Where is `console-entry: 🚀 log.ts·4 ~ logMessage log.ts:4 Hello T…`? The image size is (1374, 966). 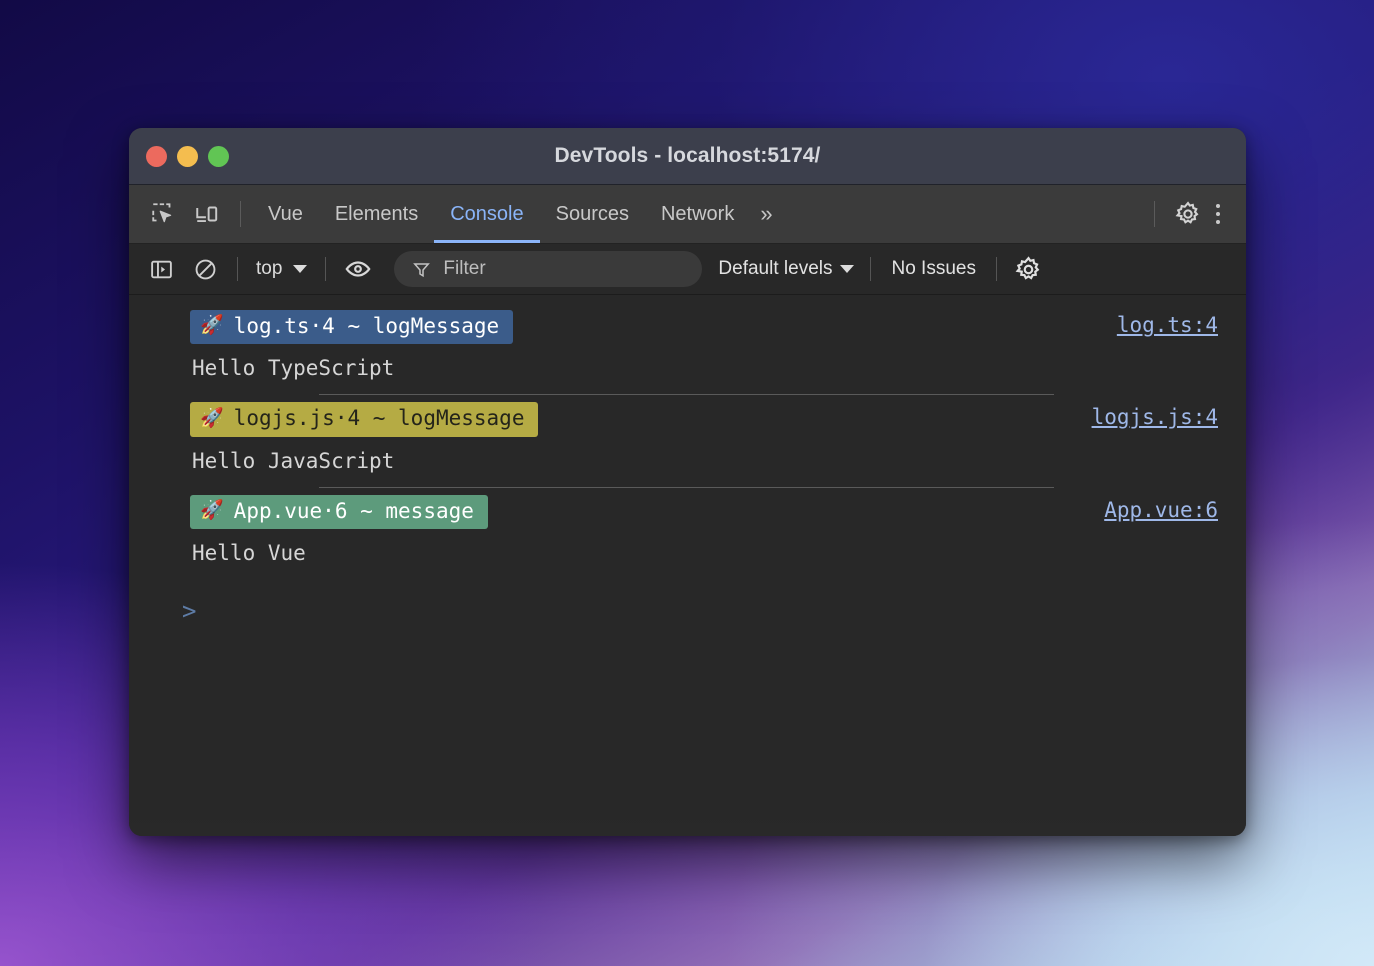 console-entry: 🚀 log.ts·4 ~ logMessage log.ts:4 Hello T… is located at coordinates (687, 348).